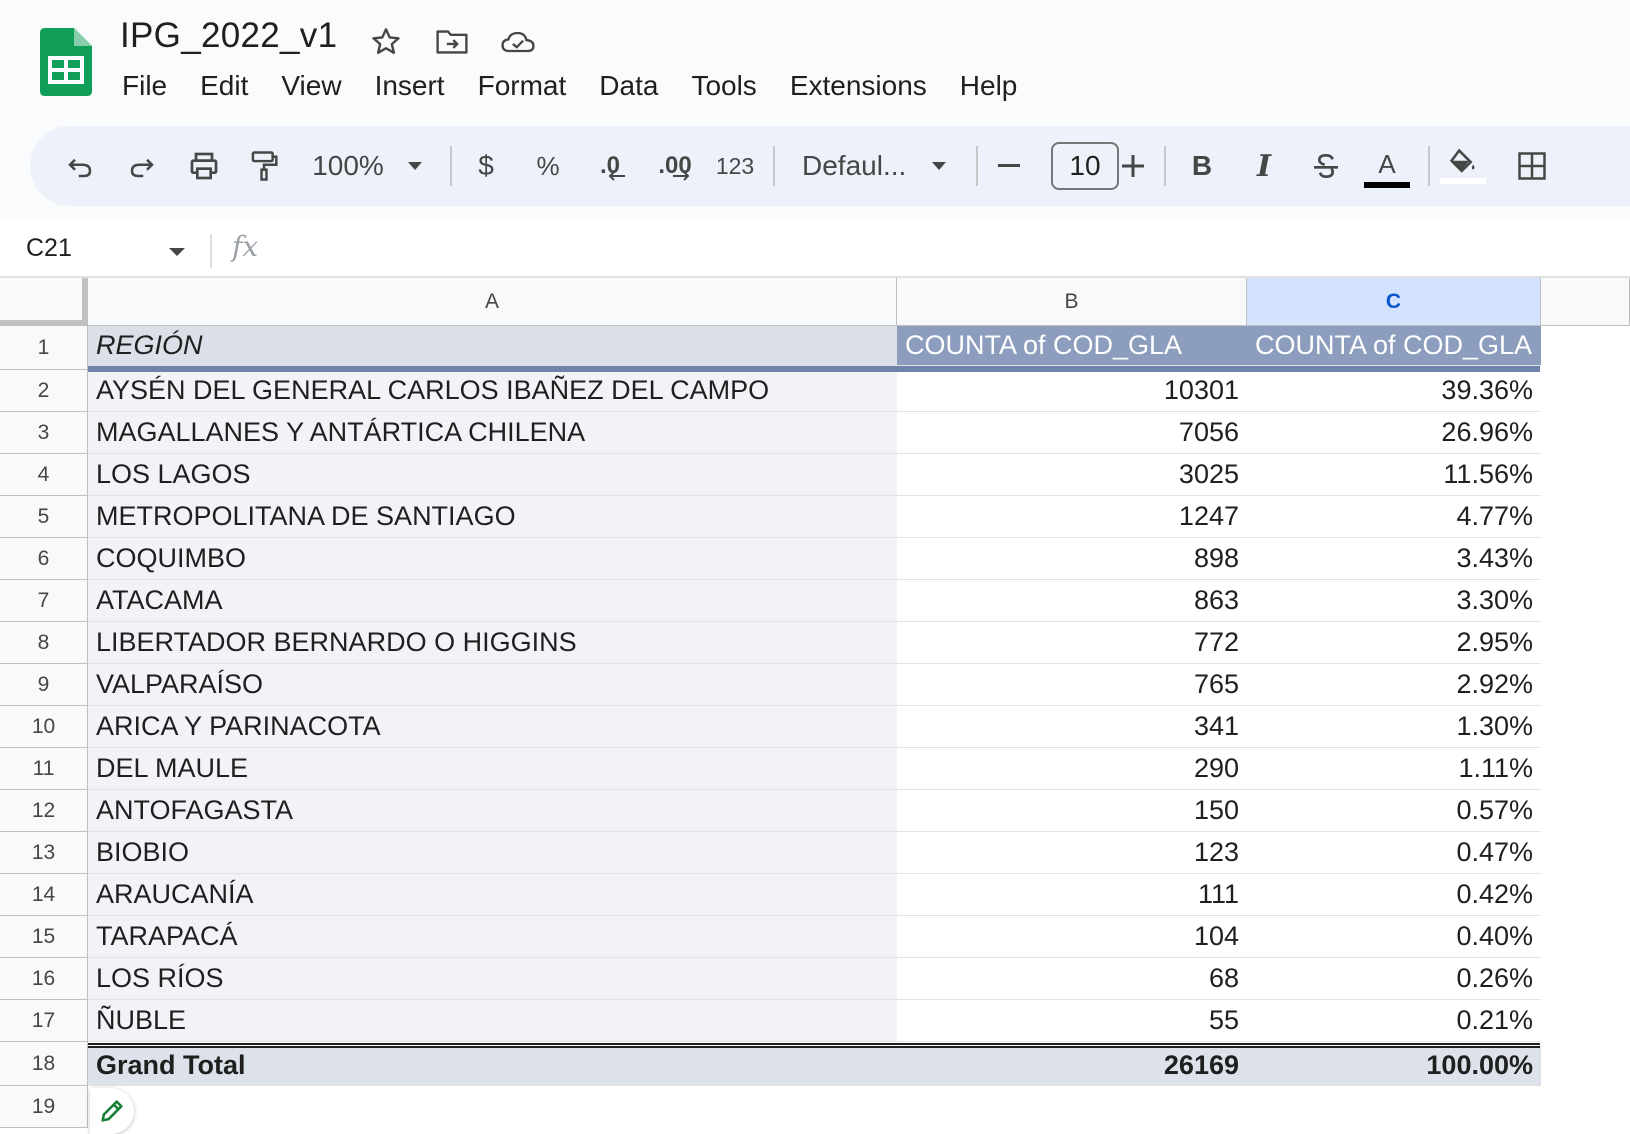  Describe the element at coordinates (1072, 559) in the screenshot. I see `count-cell: 898` at that location.